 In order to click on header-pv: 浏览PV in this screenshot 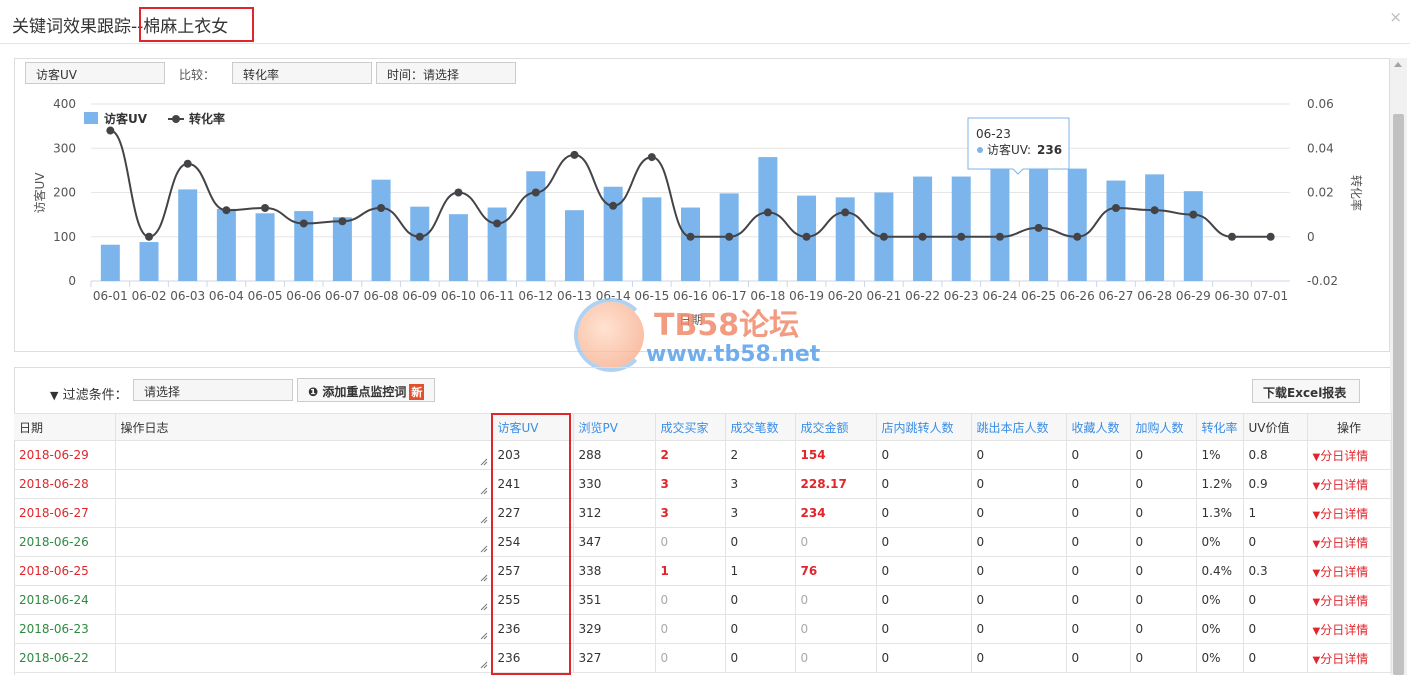, I will do `click(614, 427)`.